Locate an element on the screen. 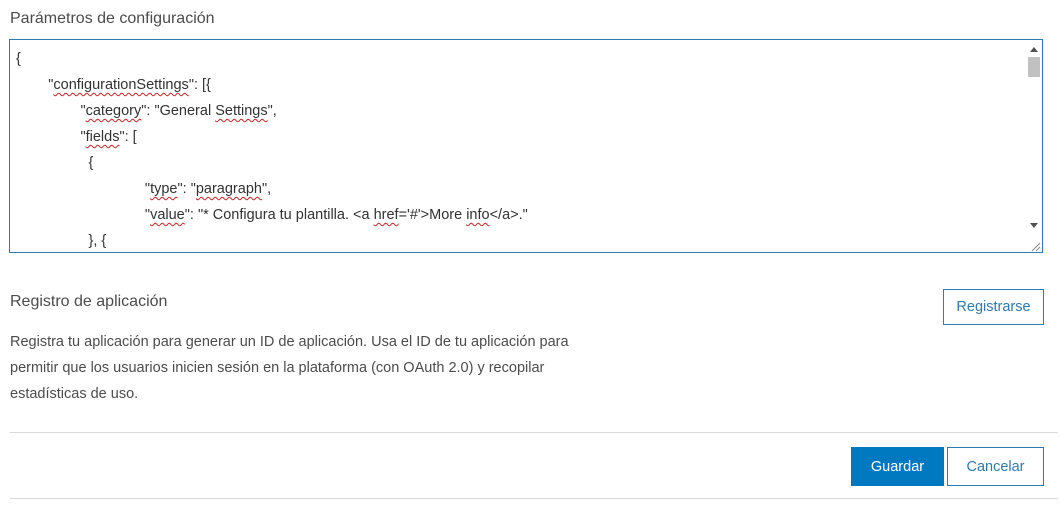 The width and height of the screenshot is (1060, 511). config-section-title: Parámetros de configuración is located at coordinates (112, 18).